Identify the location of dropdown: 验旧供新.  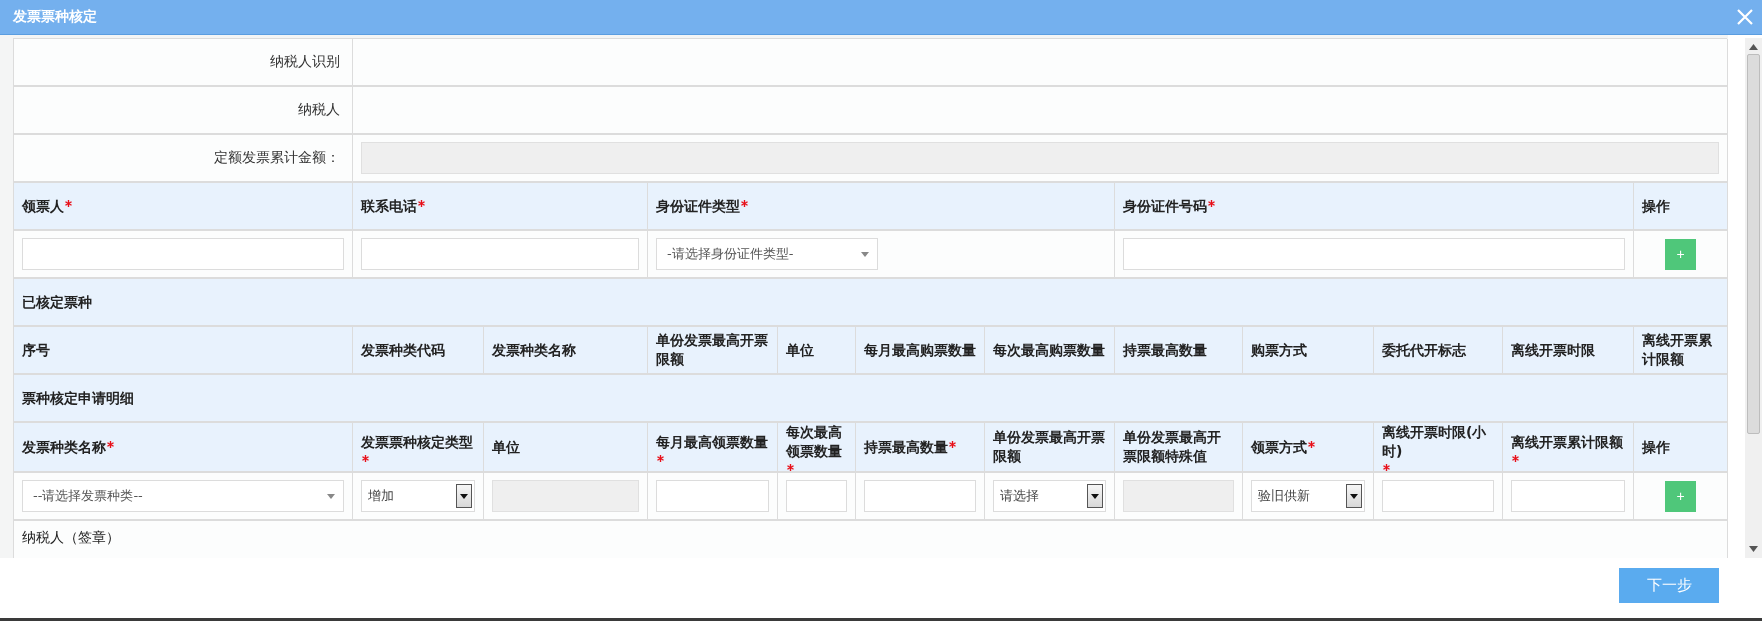
(1308, 496).